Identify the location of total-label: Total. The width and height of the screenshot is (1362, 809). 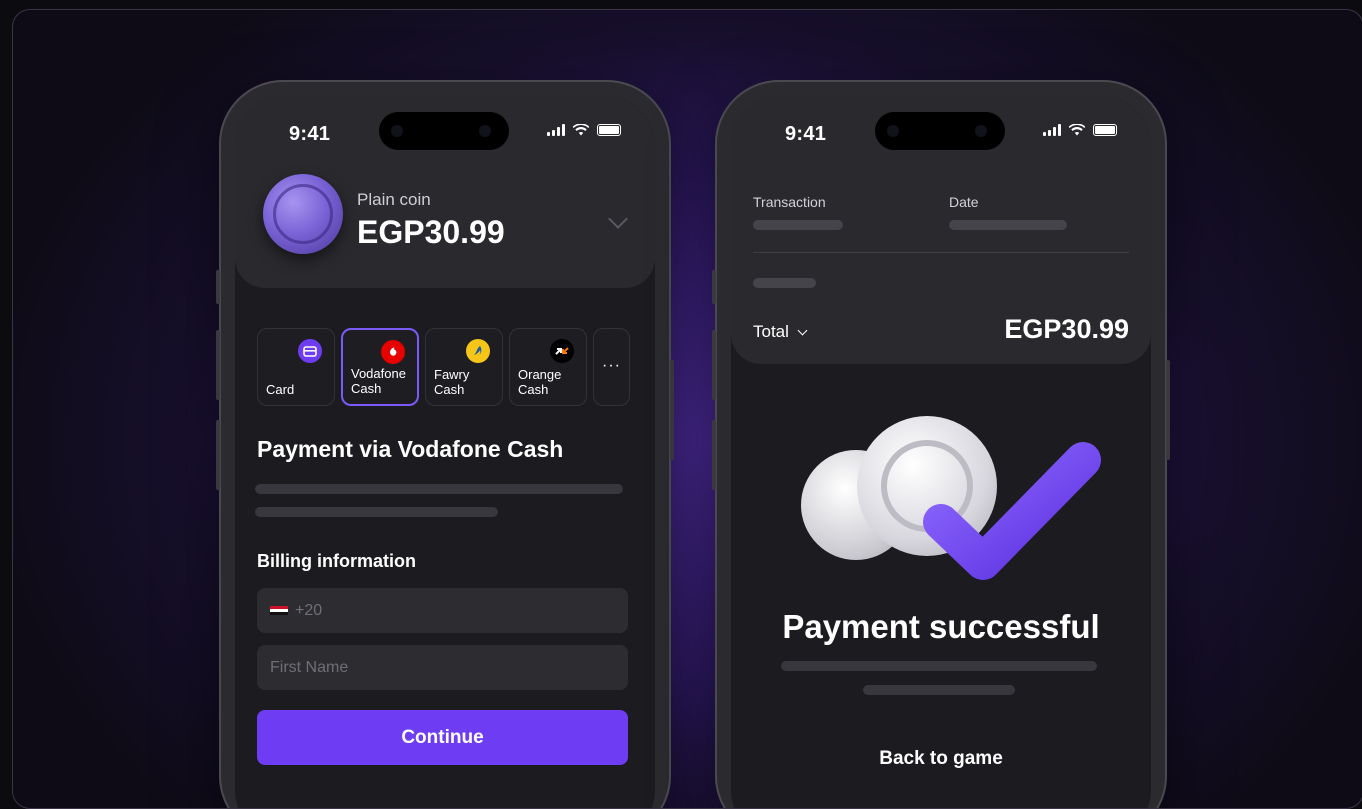
(771, 331).